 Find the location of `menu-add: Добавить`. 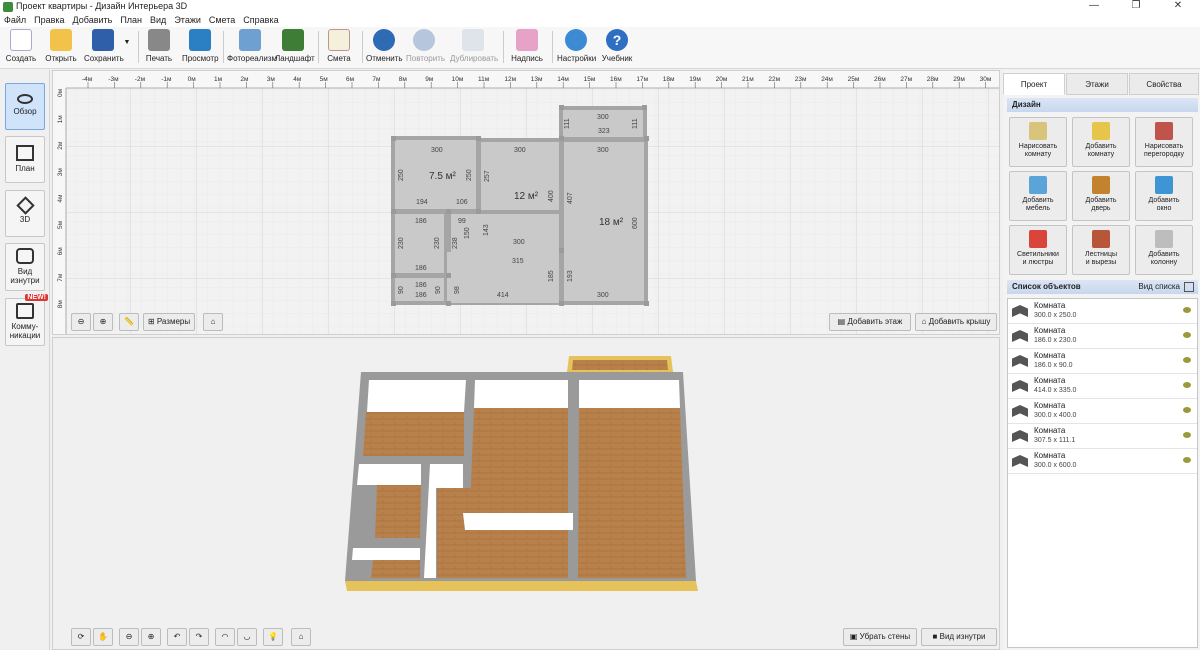

menu-add: Добавить is located at coordinates (93, 20).